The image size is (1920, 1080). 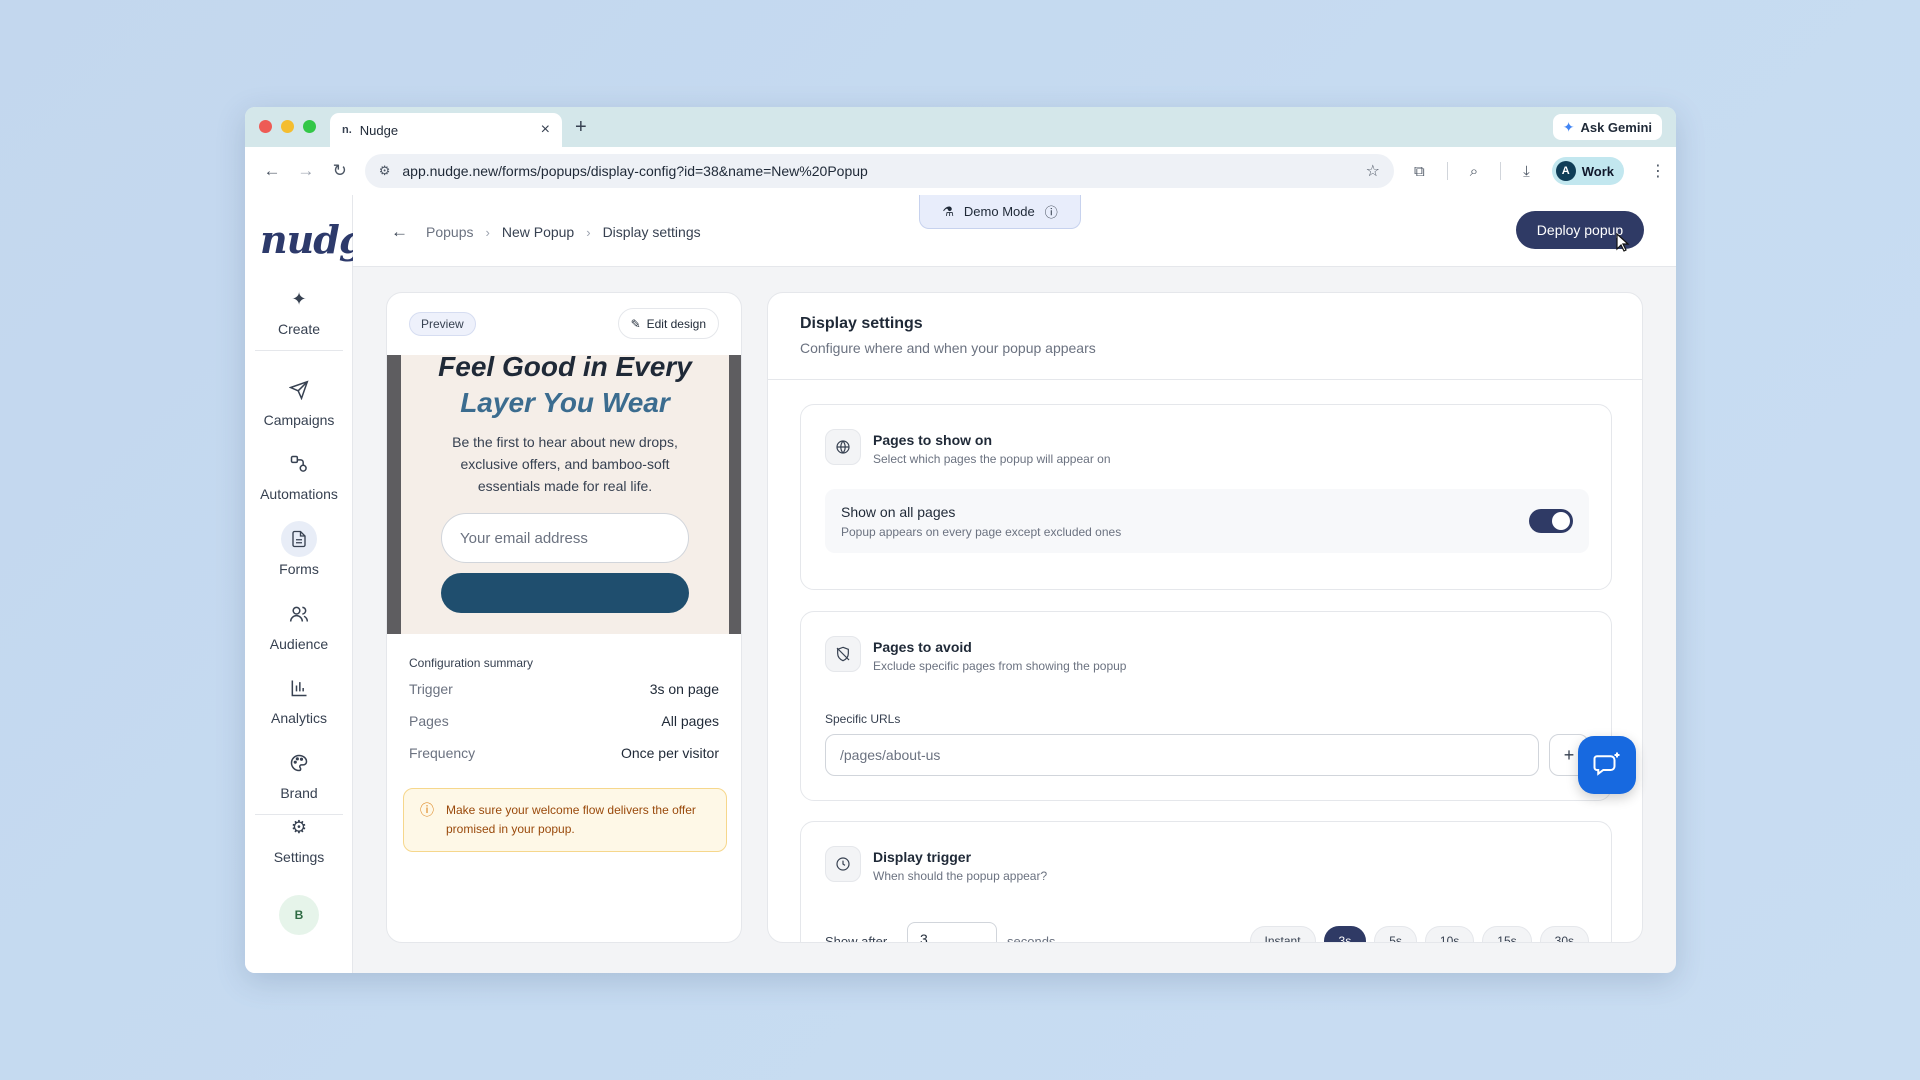 I want to click on delay-chip-10s: 10s, so click(x=1449, y=934).